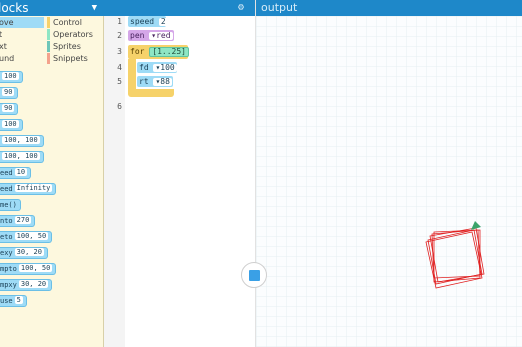 The height and width of the screenshot is (347, 522). Describe the element at coordinates (165, 68) in the screenshot. I see `fd-value: ▾100` at that location.